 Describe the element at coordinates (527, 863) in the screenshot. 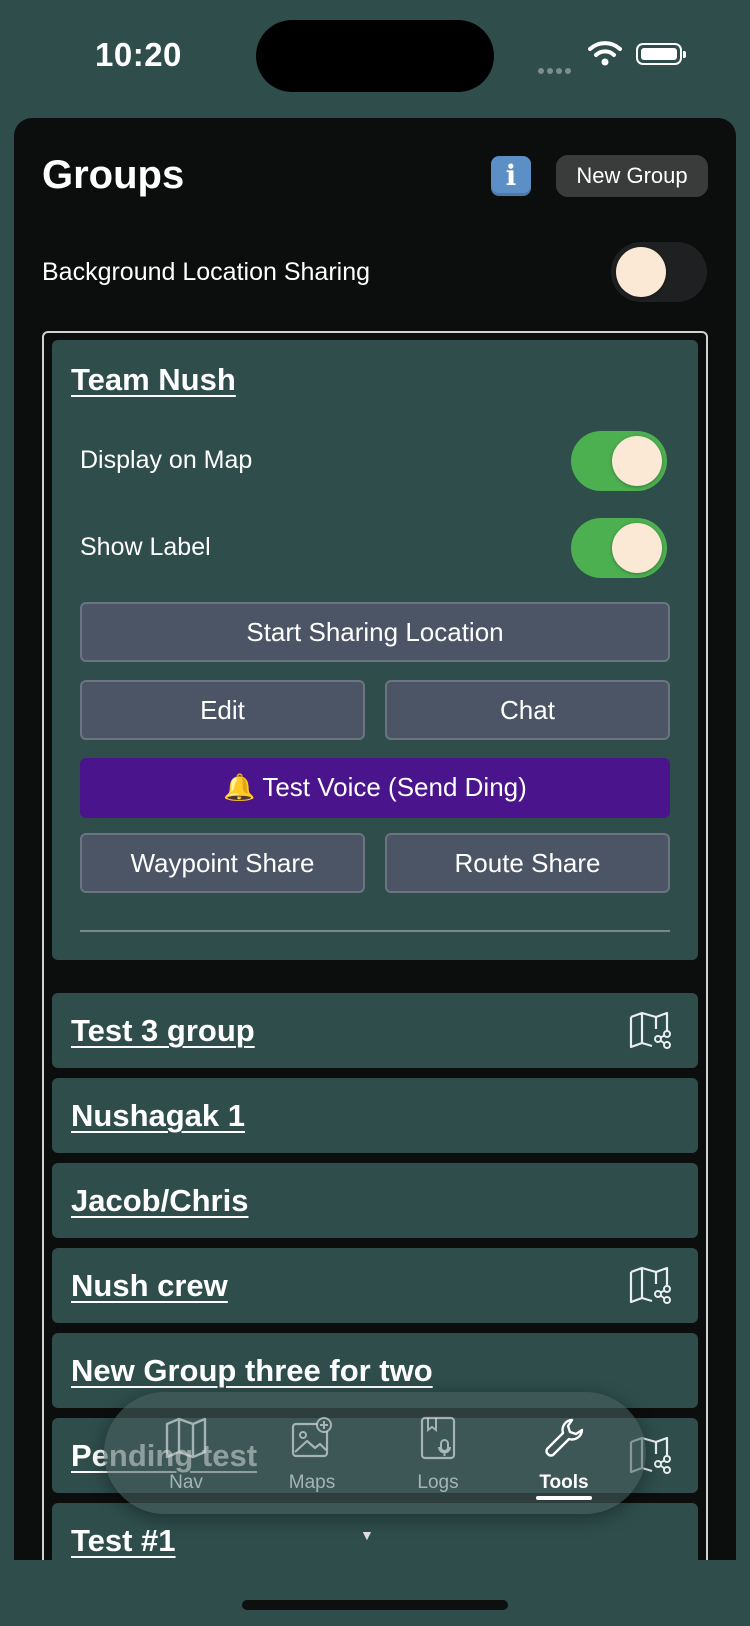

I see `route-share-button: Route Share` at that location.